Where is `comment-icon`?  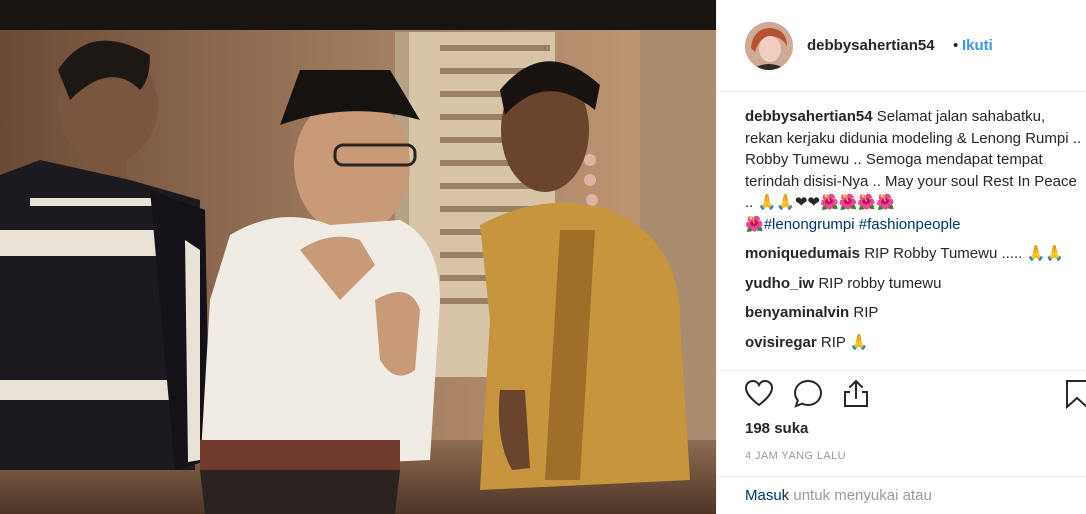
comment-icon is located at coordinates (808, 394).